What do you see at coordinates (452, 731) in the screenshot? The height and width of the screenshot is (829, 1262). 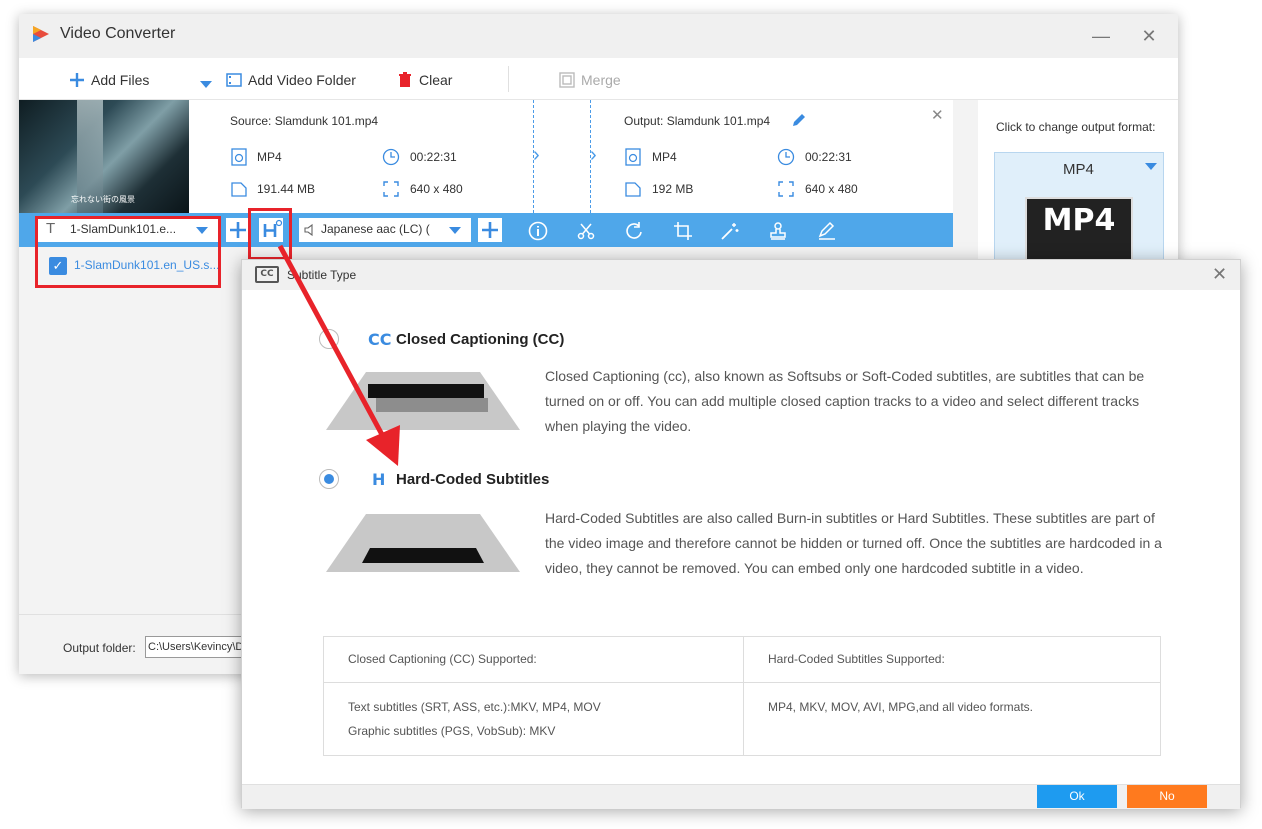 I see `cc-supported-graphic: Graphic subtitles (PGS, VobSub): MKV` at bounding box center [452, 731].